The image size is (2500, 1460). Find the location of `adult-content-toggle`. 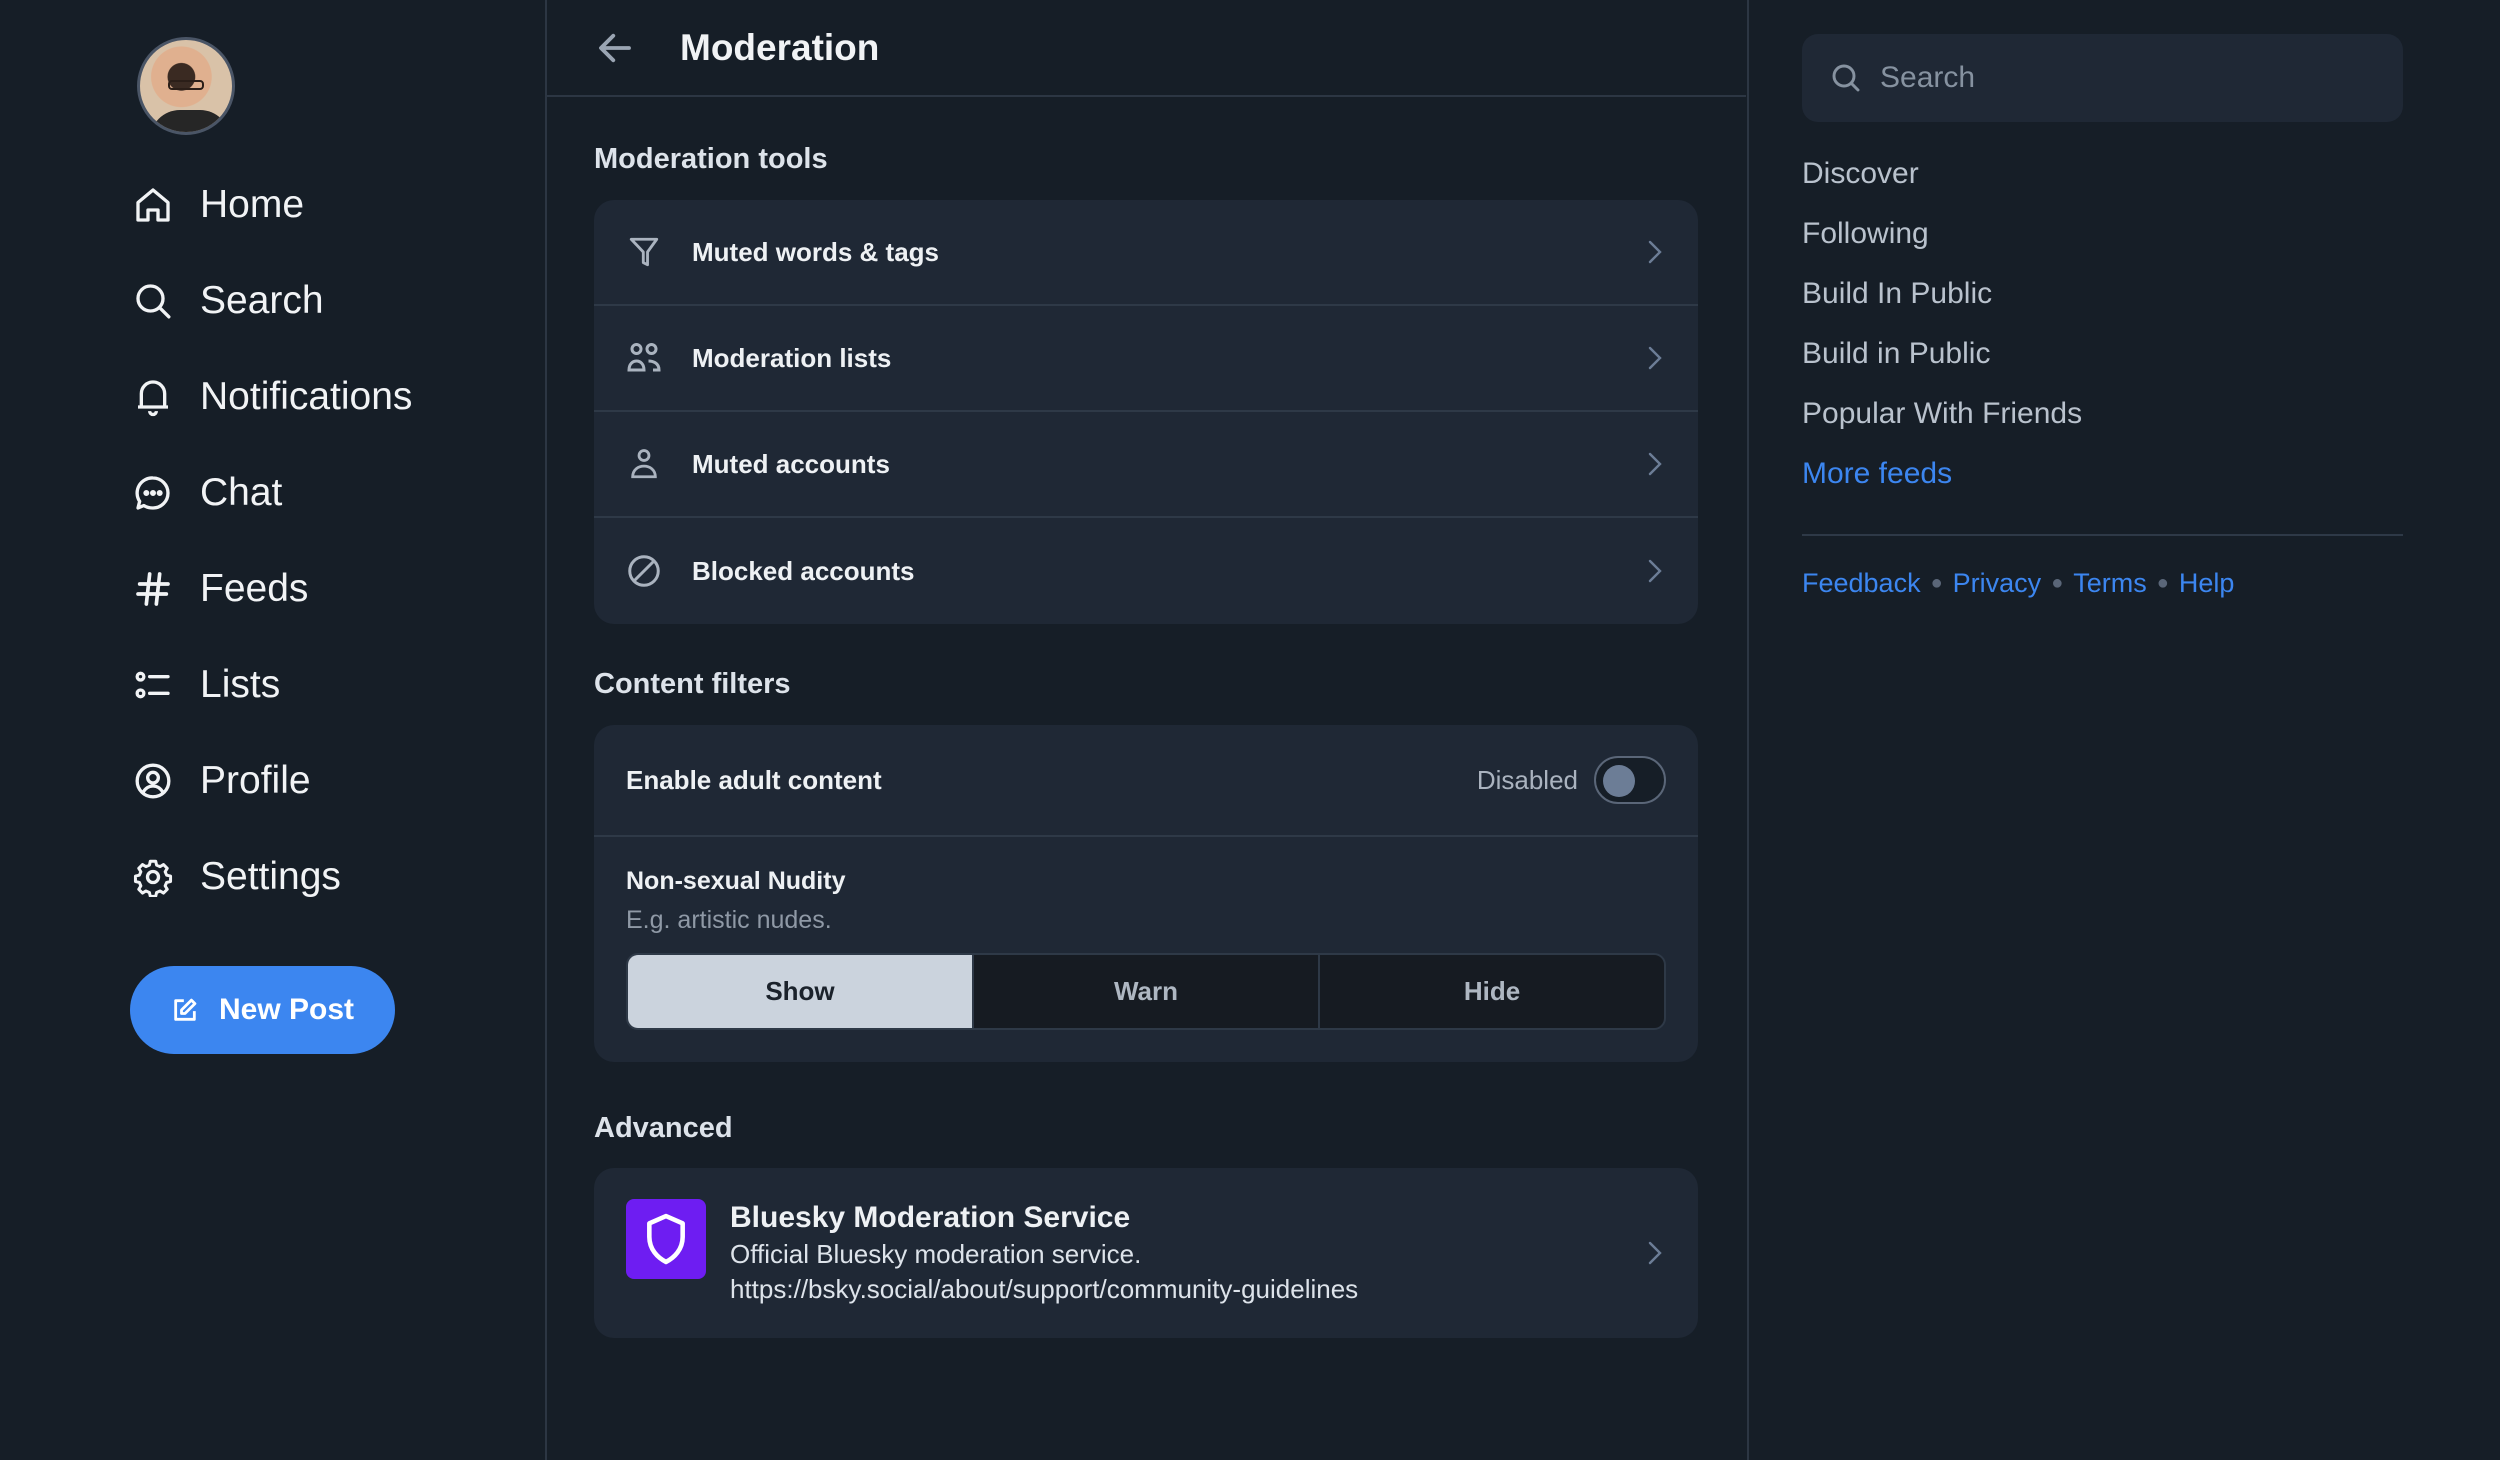

adult-content-toggle is located at coordinates (1630, 780).